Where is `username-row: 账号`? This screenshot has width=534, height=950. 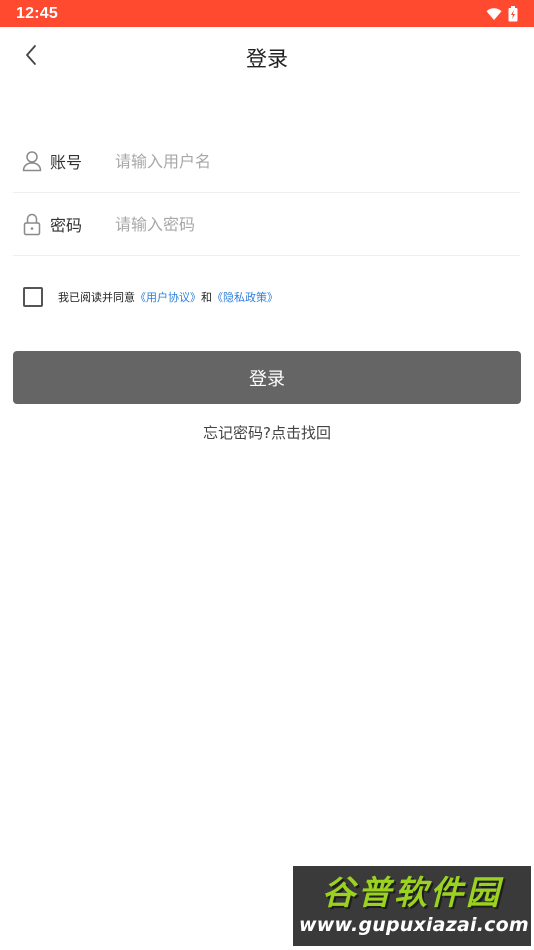
username-row: 账号 is located at coordinates (266, 161).